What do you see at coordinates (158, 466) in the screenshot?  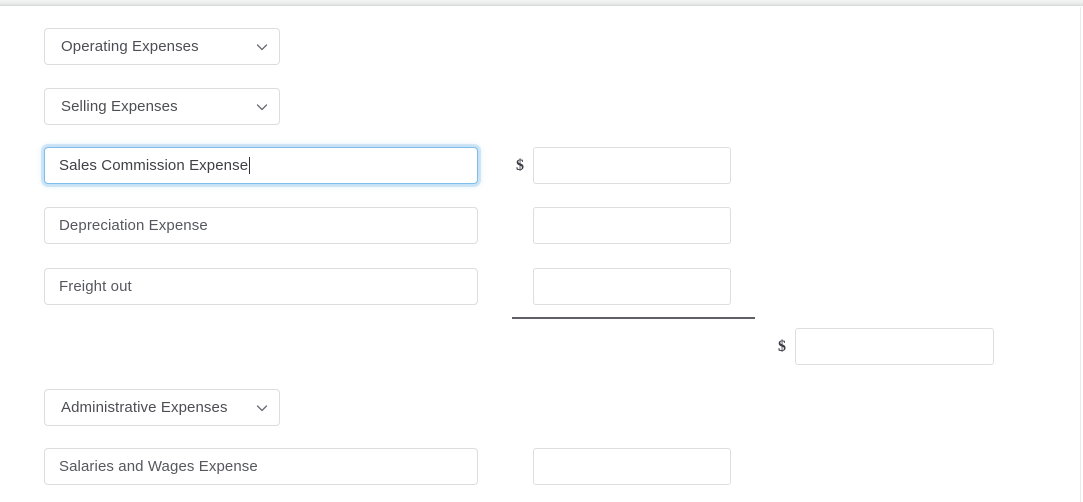 I see `account-name-value-3: Salaries and Wages Expense` at bounding box center [158, 466].